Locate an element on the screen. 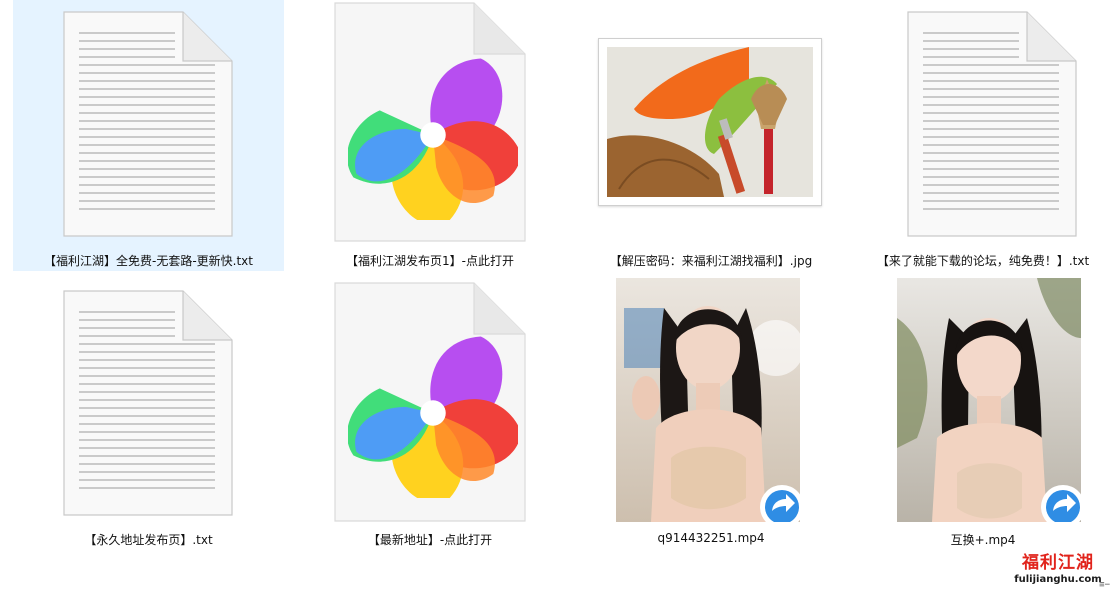 The height and width of the screenshot is (592, 1111). file-tile: 互换+.mp4 is located at coordinates (983, 413).